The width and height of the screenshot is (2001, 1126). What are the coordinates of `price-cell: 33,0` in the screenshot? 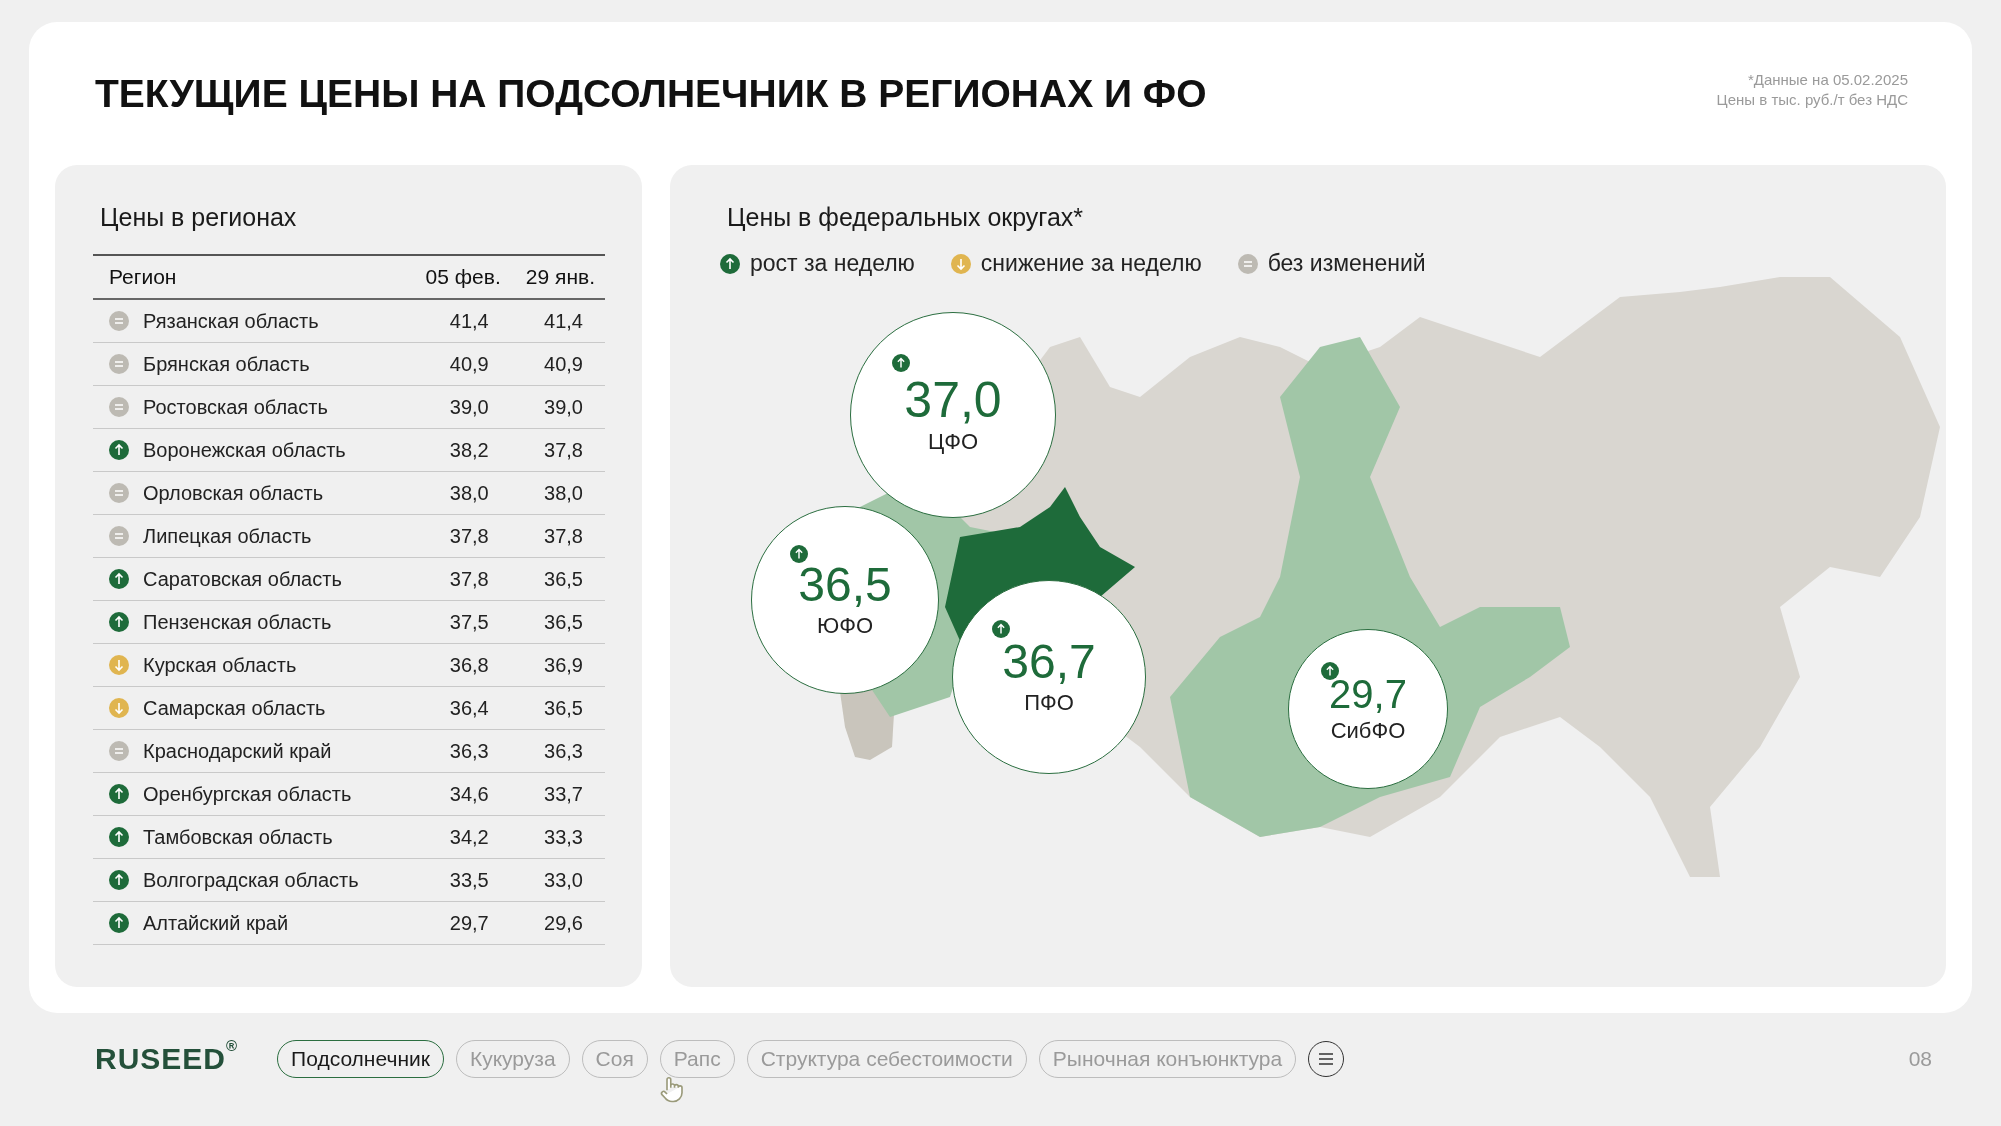 It's located at (557, 880).